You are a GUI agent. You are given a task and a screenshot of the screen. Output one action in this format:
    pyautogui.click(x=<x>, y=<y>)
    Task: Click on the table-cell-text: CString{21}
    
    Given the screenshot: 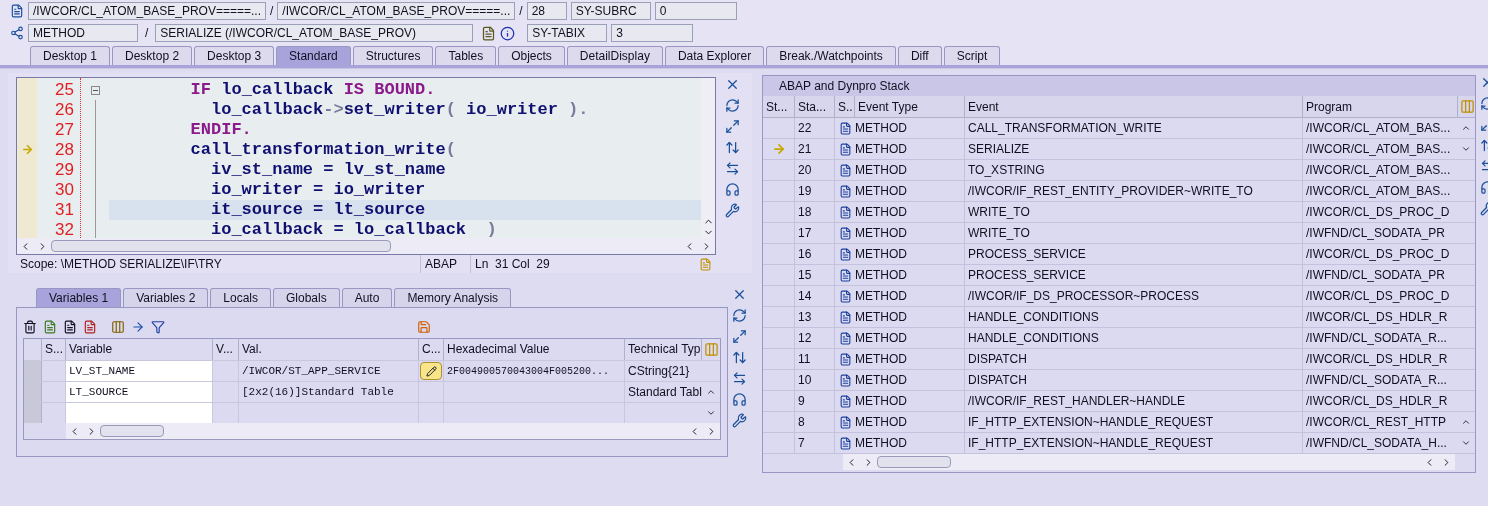 What is the action you would take?
    pyautogui.click(x=659, y=371)
    